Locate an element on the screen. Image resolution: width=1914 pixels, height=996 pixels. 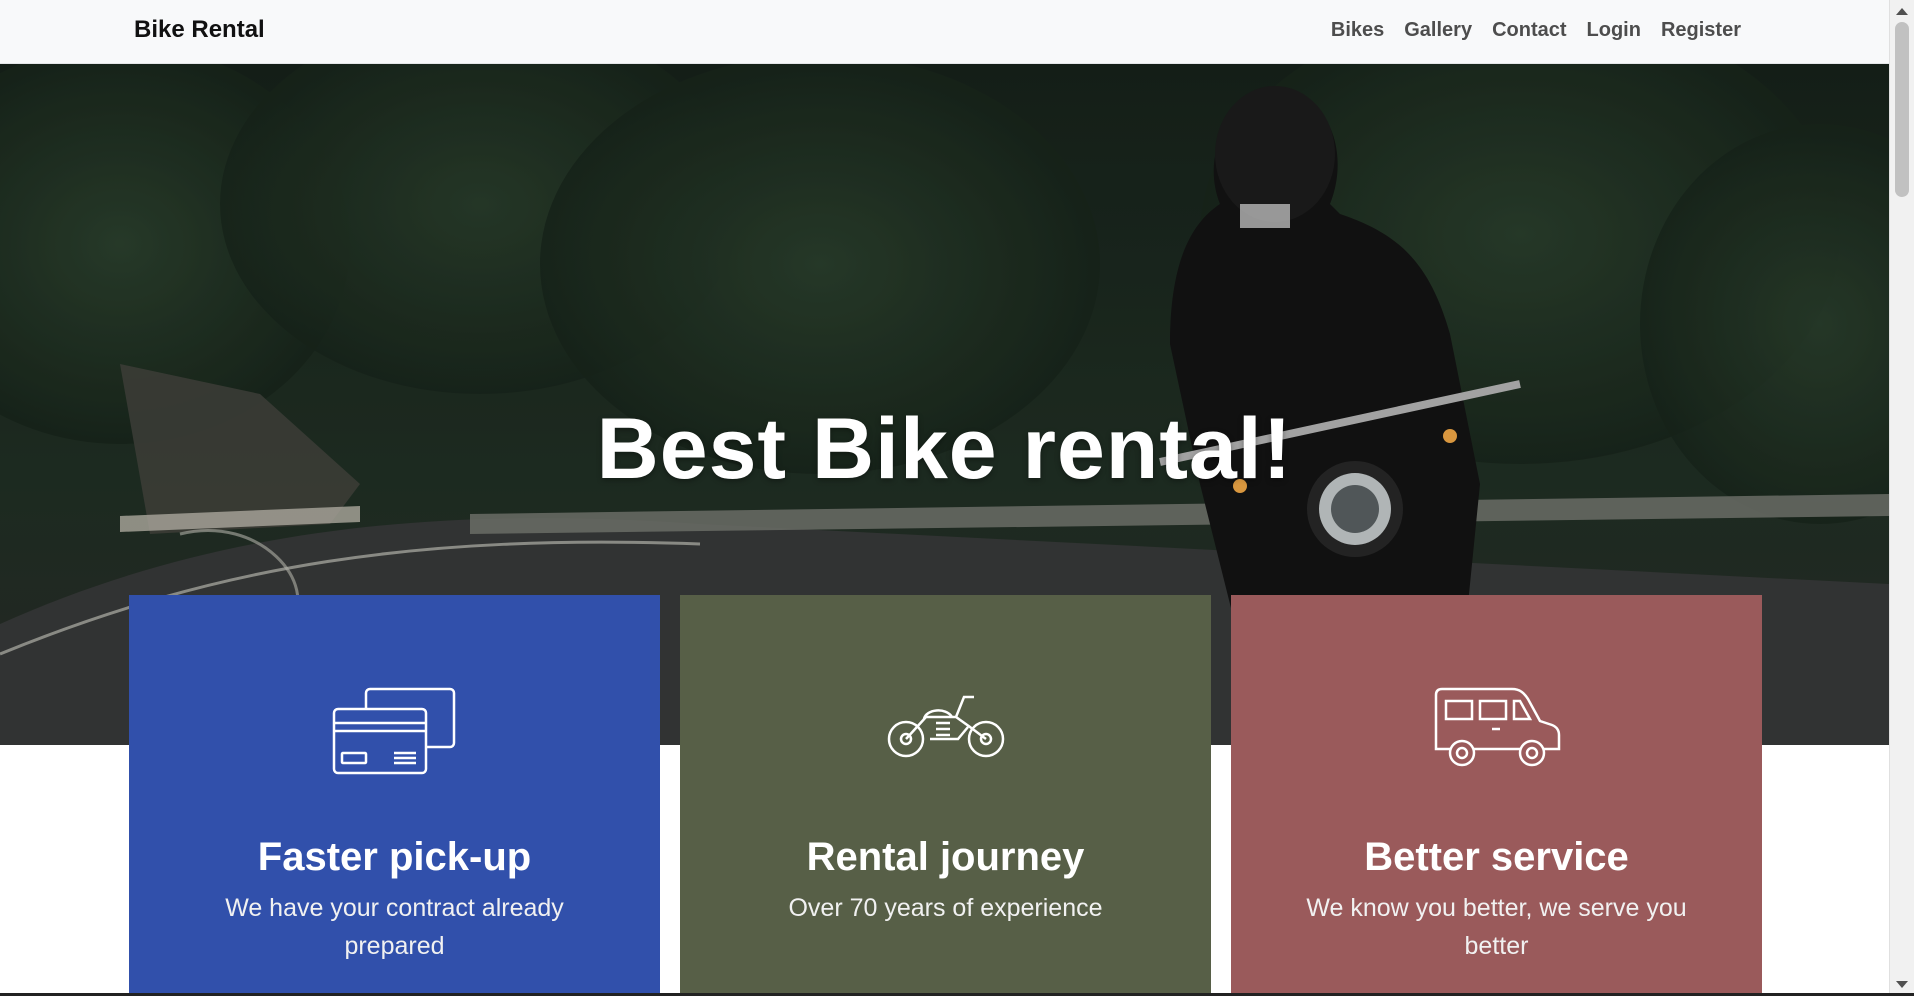
nav-link-login: Login is located at coordinates (1614, 30).